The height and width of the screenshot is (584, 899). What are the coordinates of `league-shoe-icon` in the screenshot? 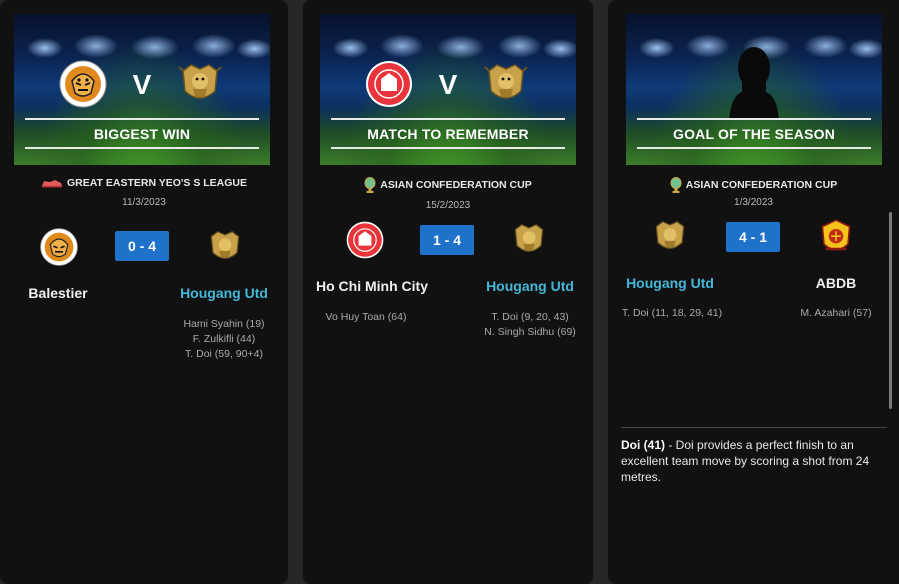 It's located at (51, 184).